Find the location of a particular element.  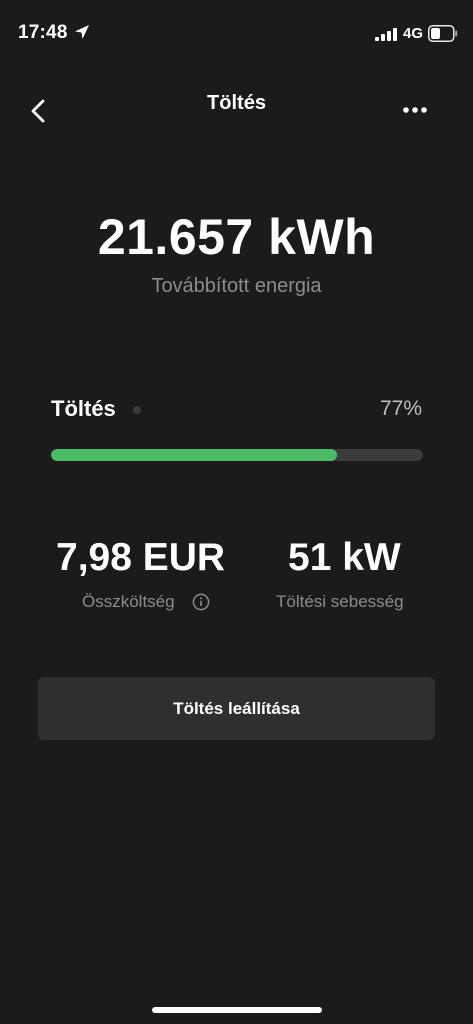

energy-label: Továbbított energia is located at coordinates (236, 286).